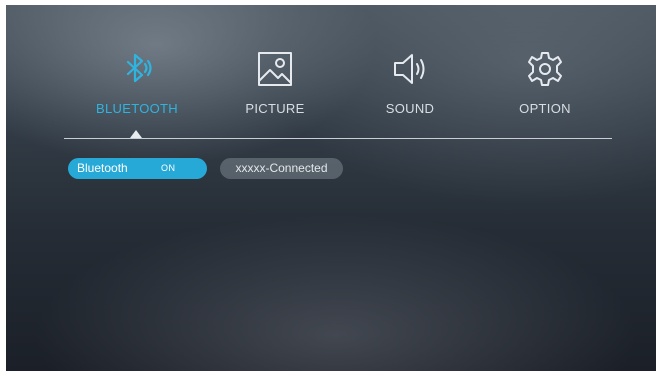 The width and height of the screenshot is (663, 376). I want to click on menu-item-picture: PICTURE, so click(275, 89).